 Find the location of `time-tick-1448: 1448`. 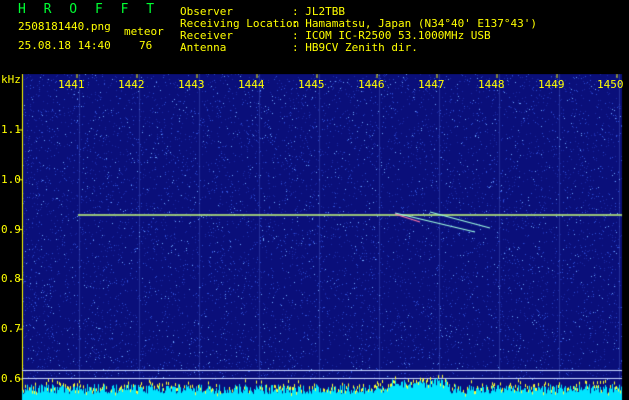

time-tick-1448: 1448 is located at coordinates (491, 84).